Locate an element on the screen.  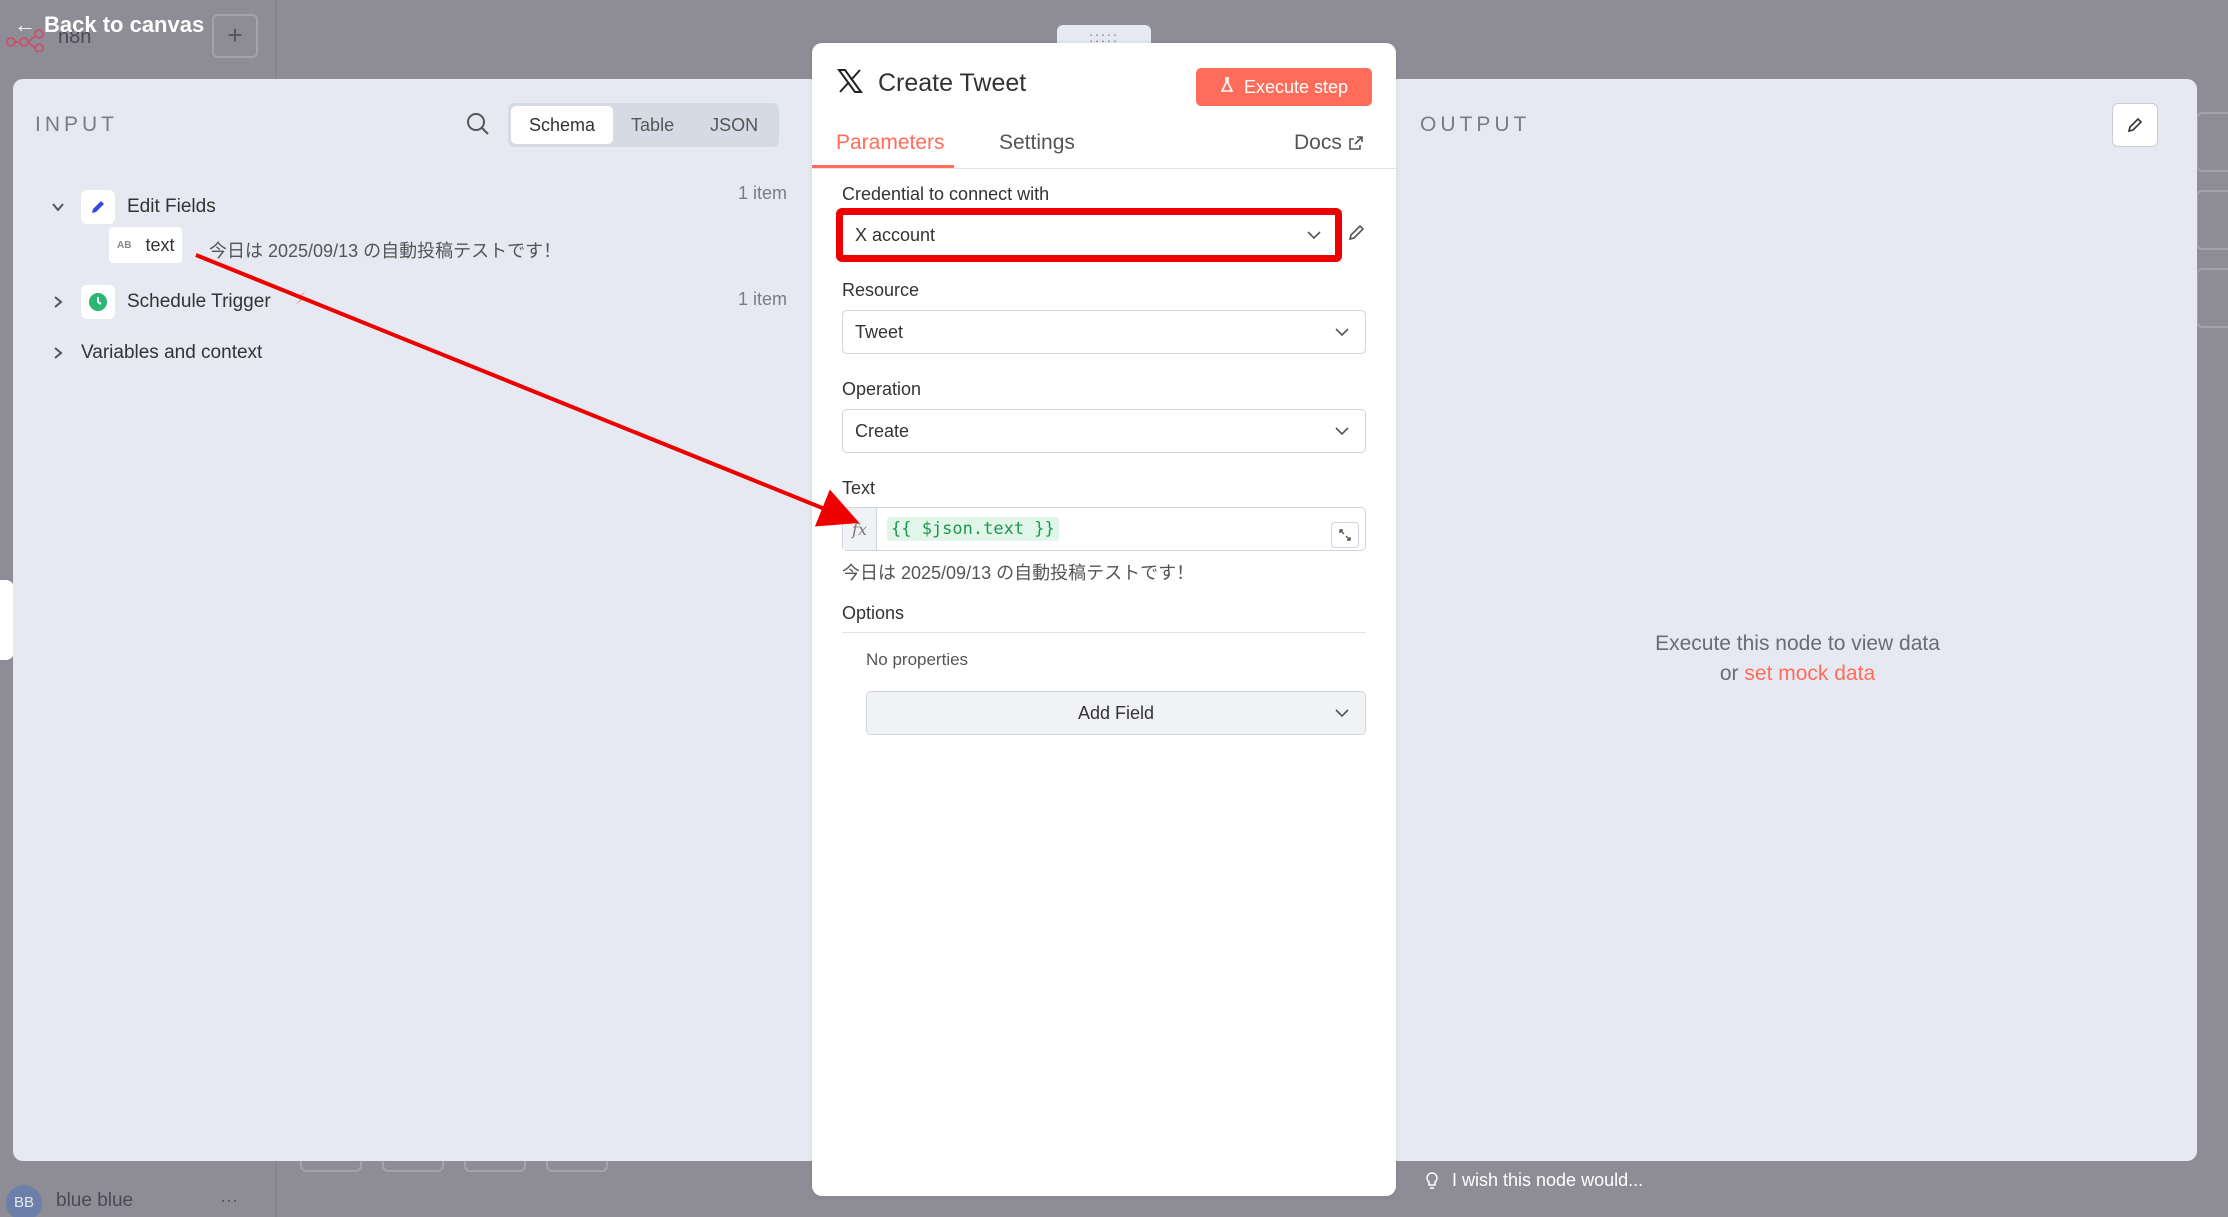
active-tab-indicator is located at coordinates (883, 166).